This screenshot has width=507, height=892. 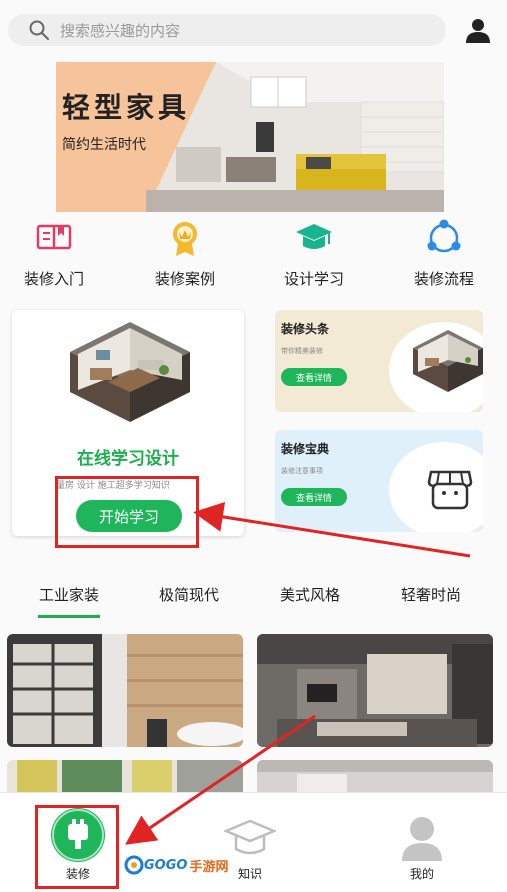 What do you see at coordinates (126, 107) in the screenshot?
I see `banner-title: 轻型家具` at bounding box center [126, 107].